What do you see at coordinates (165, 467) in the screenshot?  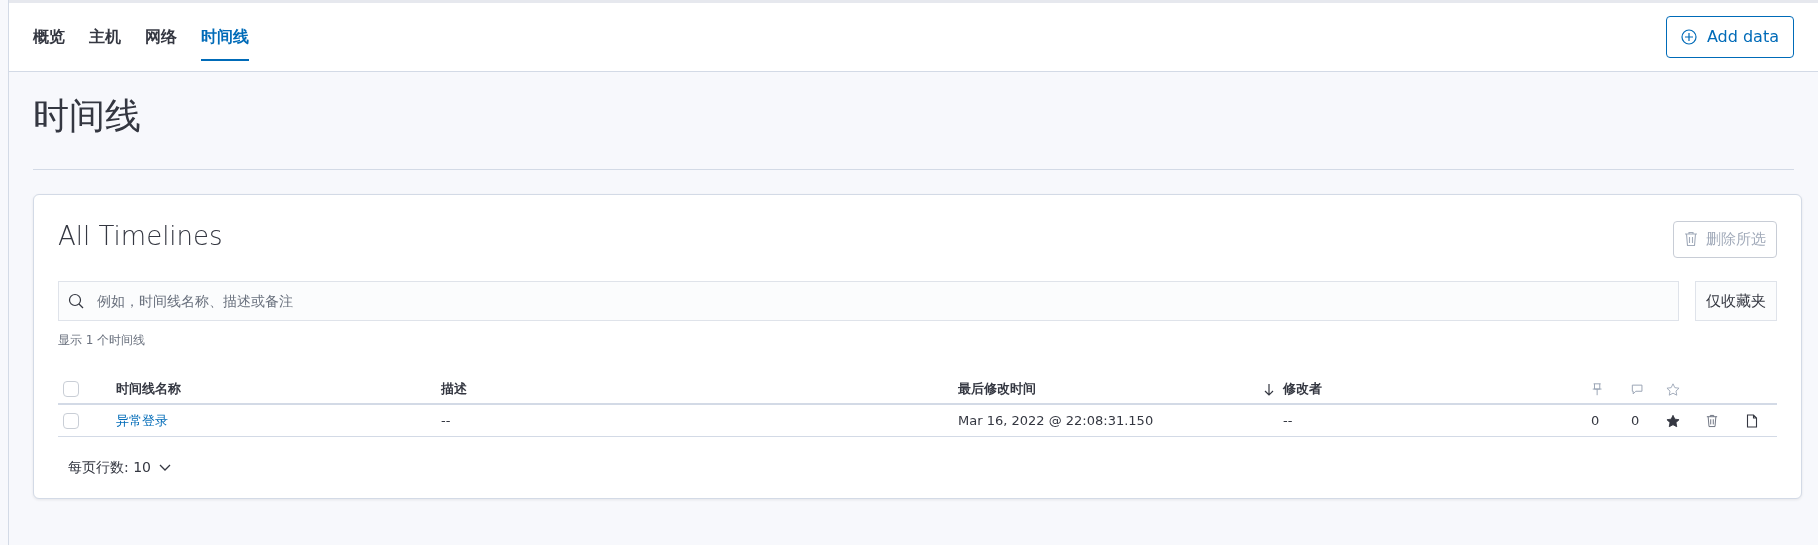 I see `chevron-down-icon` at bounding box center [165, 467].